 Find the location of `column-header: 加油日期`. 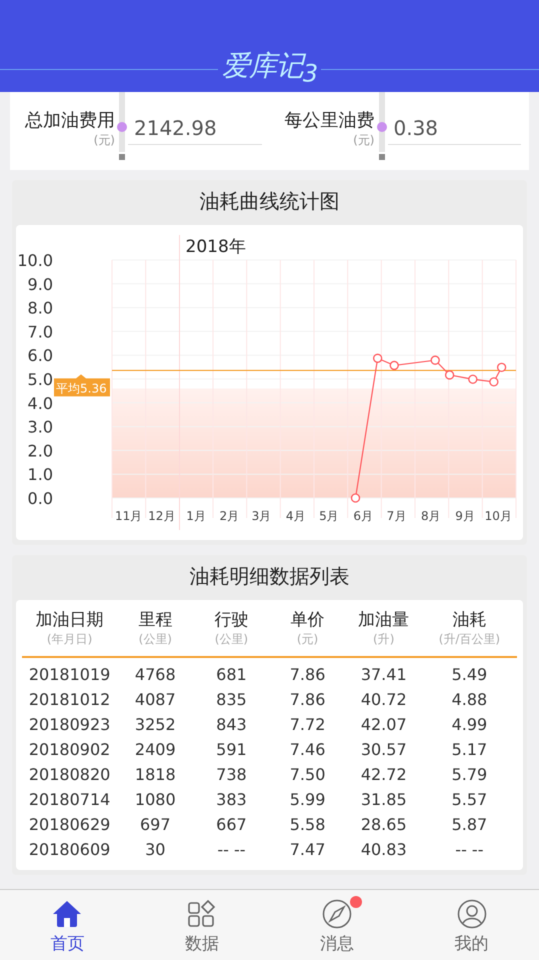

column-header: 加油日期 is located at coordinates (70, 620).